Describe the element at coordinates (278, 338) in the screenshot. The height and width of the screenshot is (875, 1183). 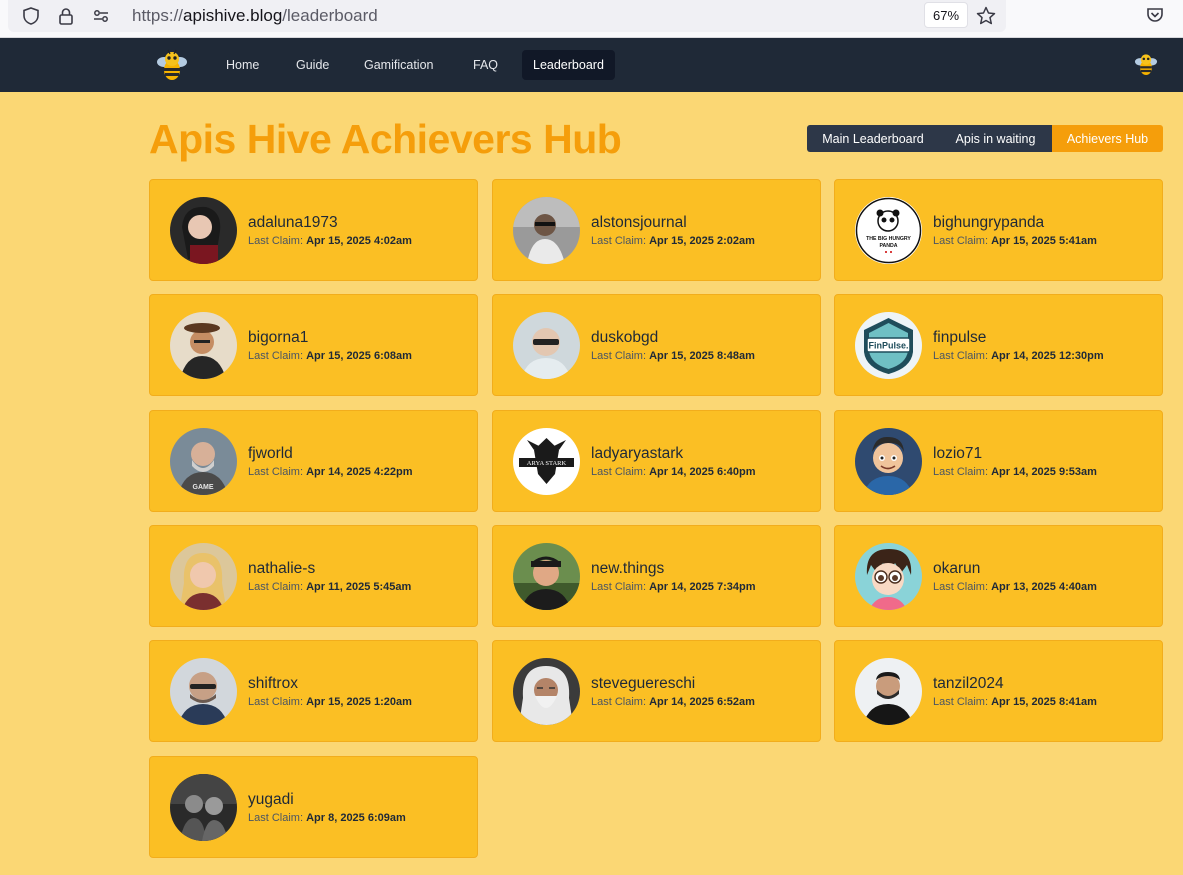
I see `achiever-username: bigorna1` at that location.